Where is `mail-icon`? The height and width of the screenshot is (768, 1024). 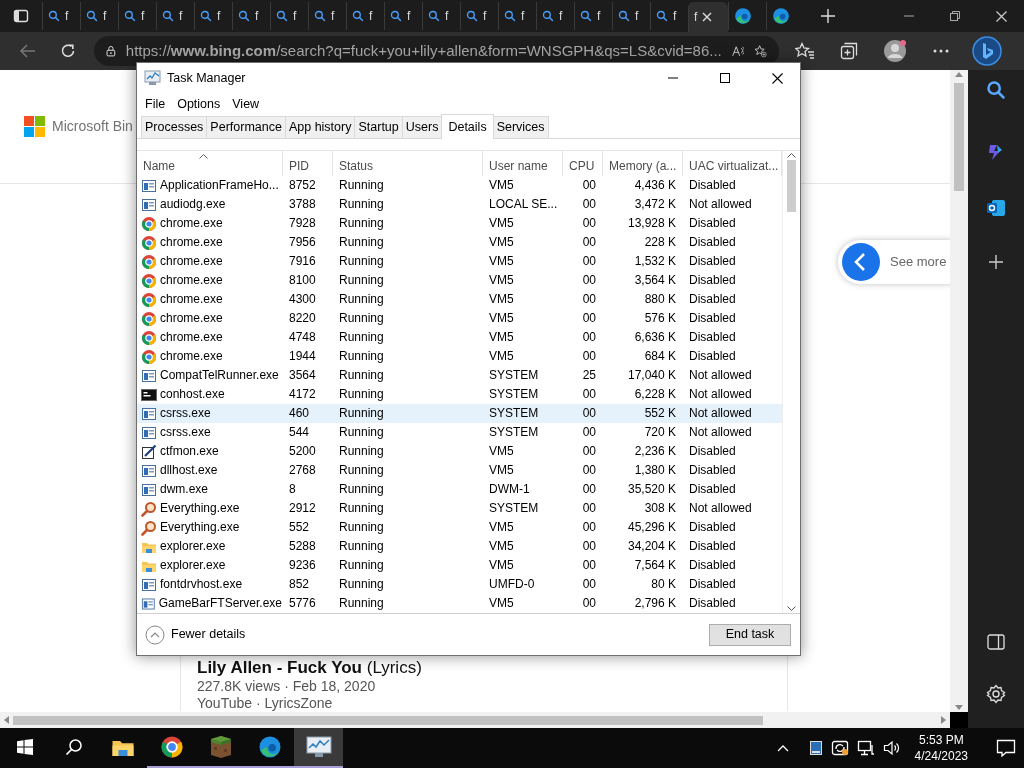 mail-icon is located at coordinates (996, 208).